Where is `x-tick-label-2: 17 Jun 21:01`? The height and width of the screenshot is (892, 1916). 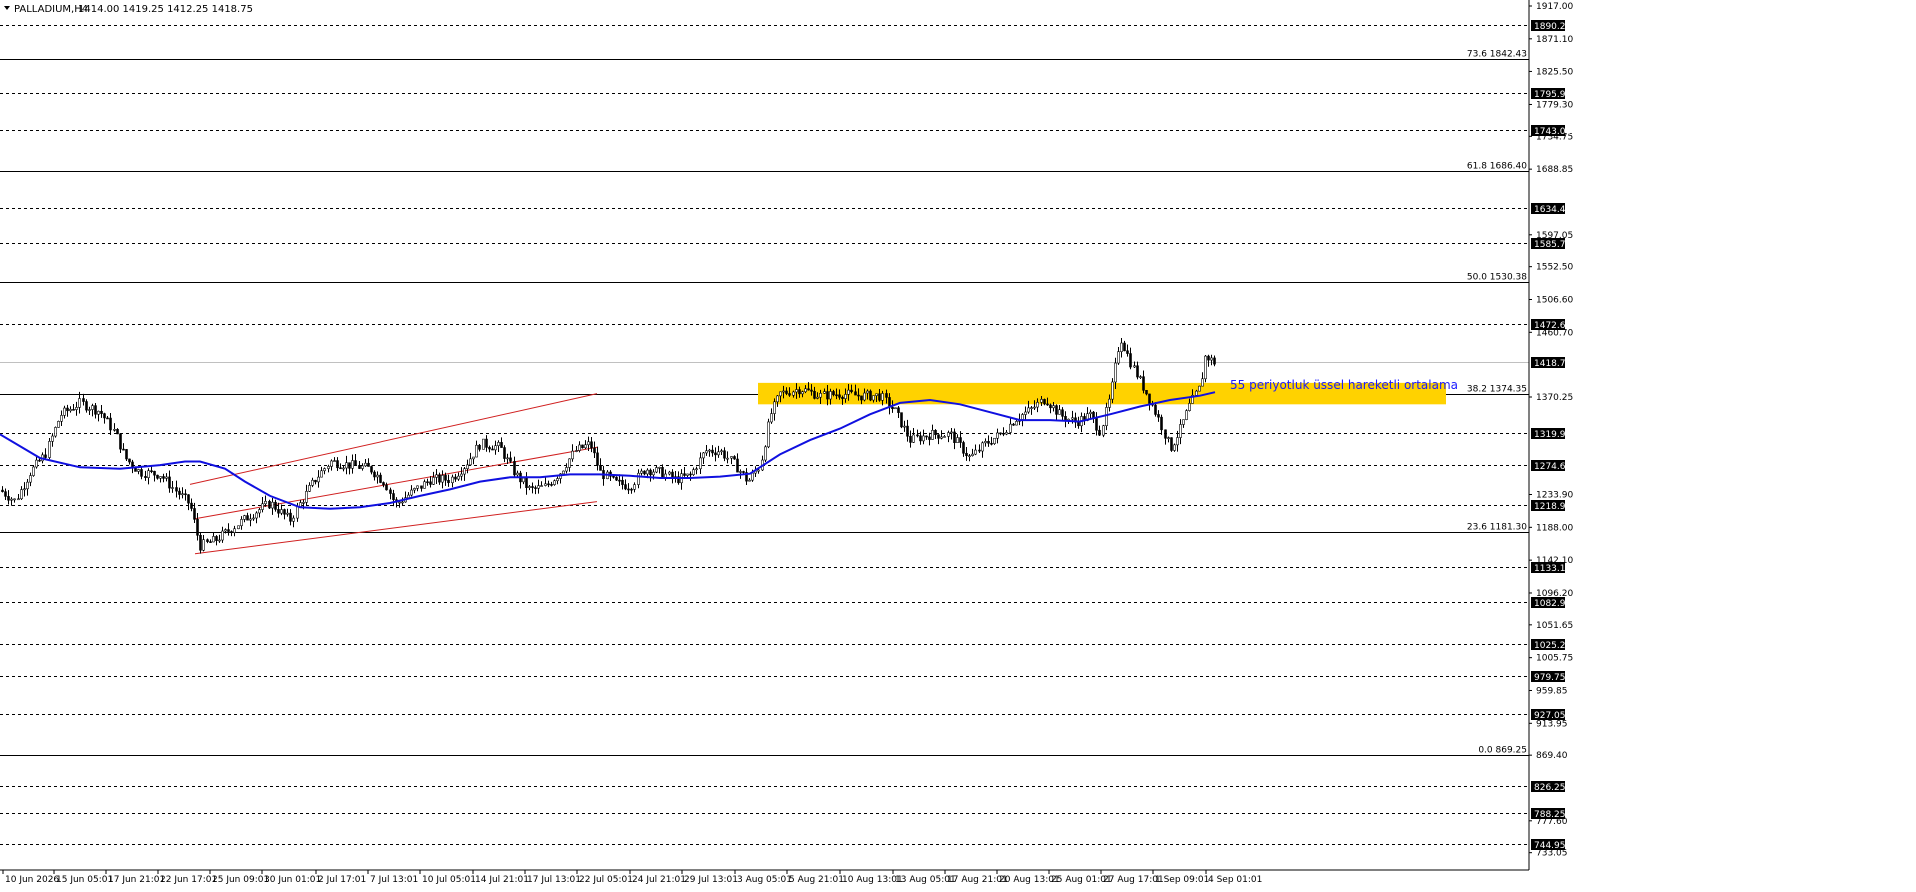 x-tick-label-2: 17 Jun 21:01 is located at coordinates (136, 880).